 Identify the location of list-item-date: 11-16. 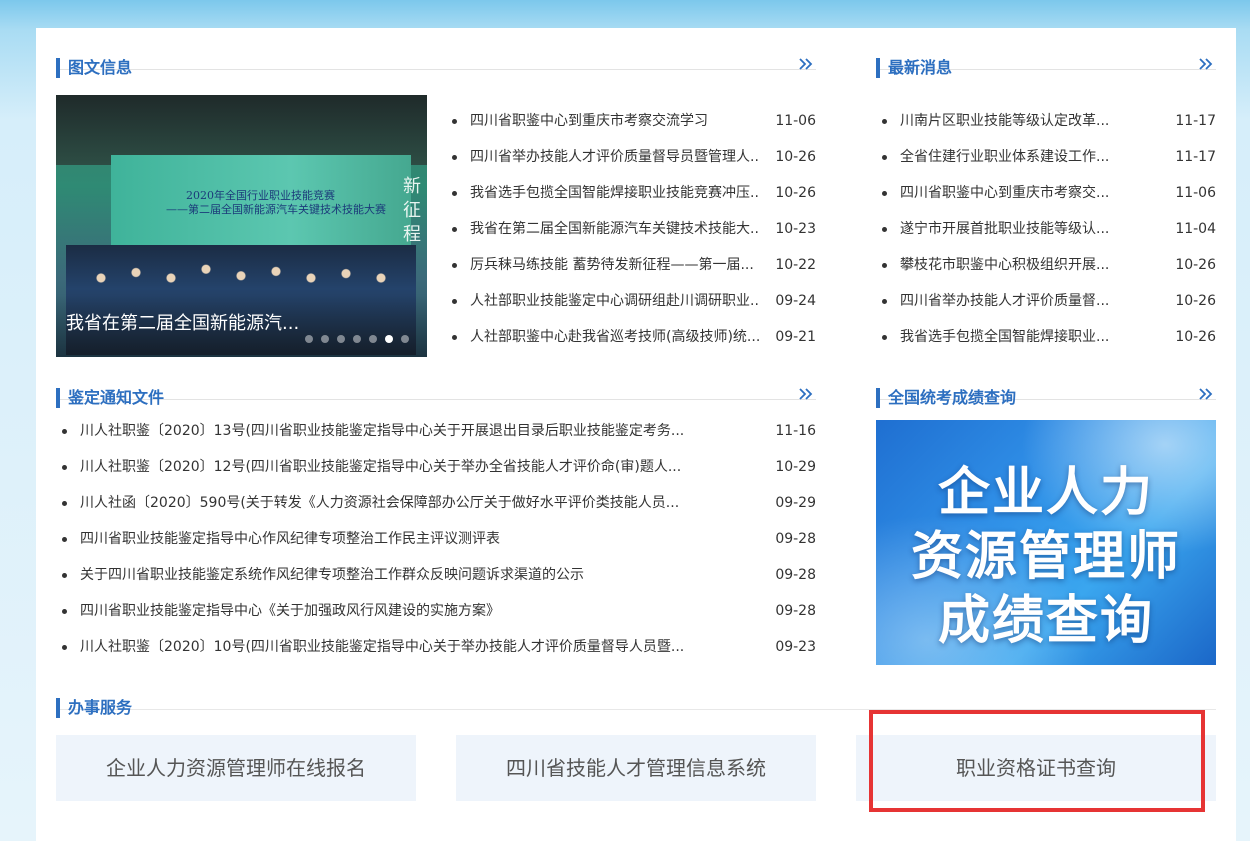
(795, 431).